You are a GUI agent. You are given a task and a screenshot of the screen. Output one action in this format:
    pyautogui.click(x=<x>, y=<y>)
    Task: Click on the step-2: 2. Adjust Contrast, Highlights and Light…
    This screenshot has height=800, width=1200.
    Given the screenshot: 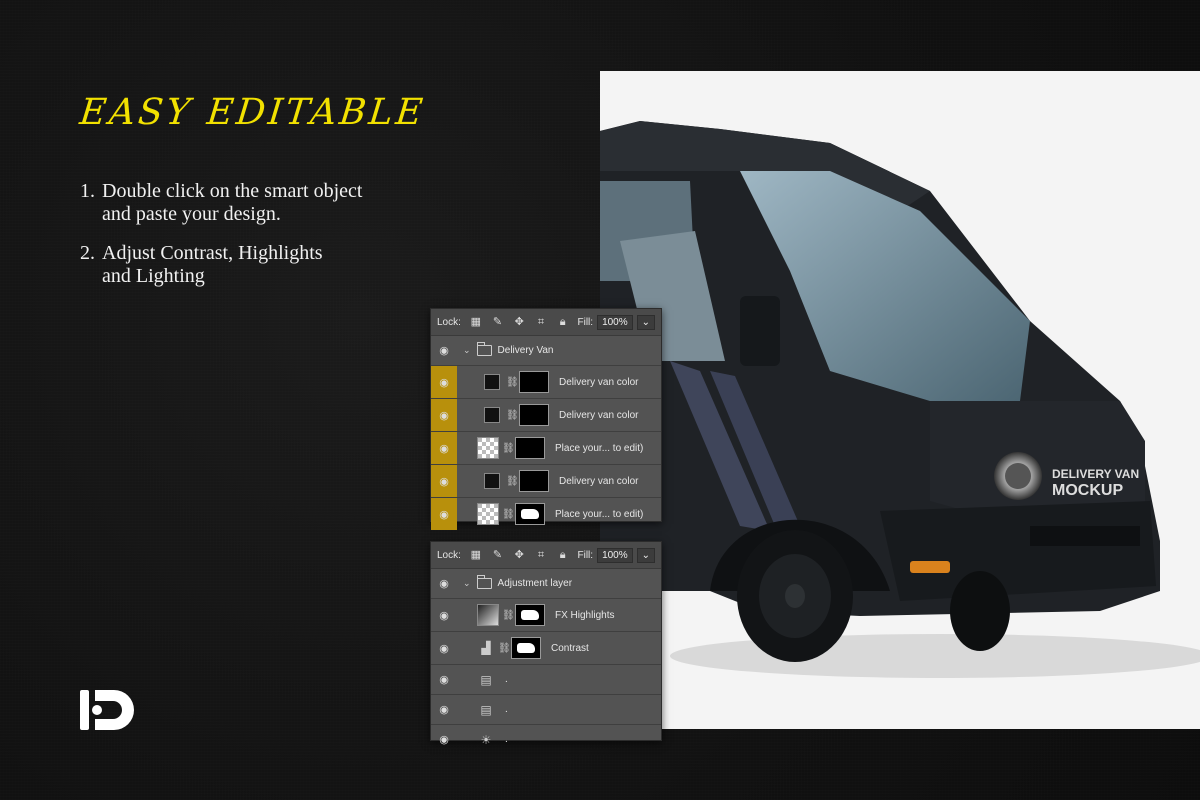 What is the action you would take?
    pyautogui.click(x=221, y=265)
    